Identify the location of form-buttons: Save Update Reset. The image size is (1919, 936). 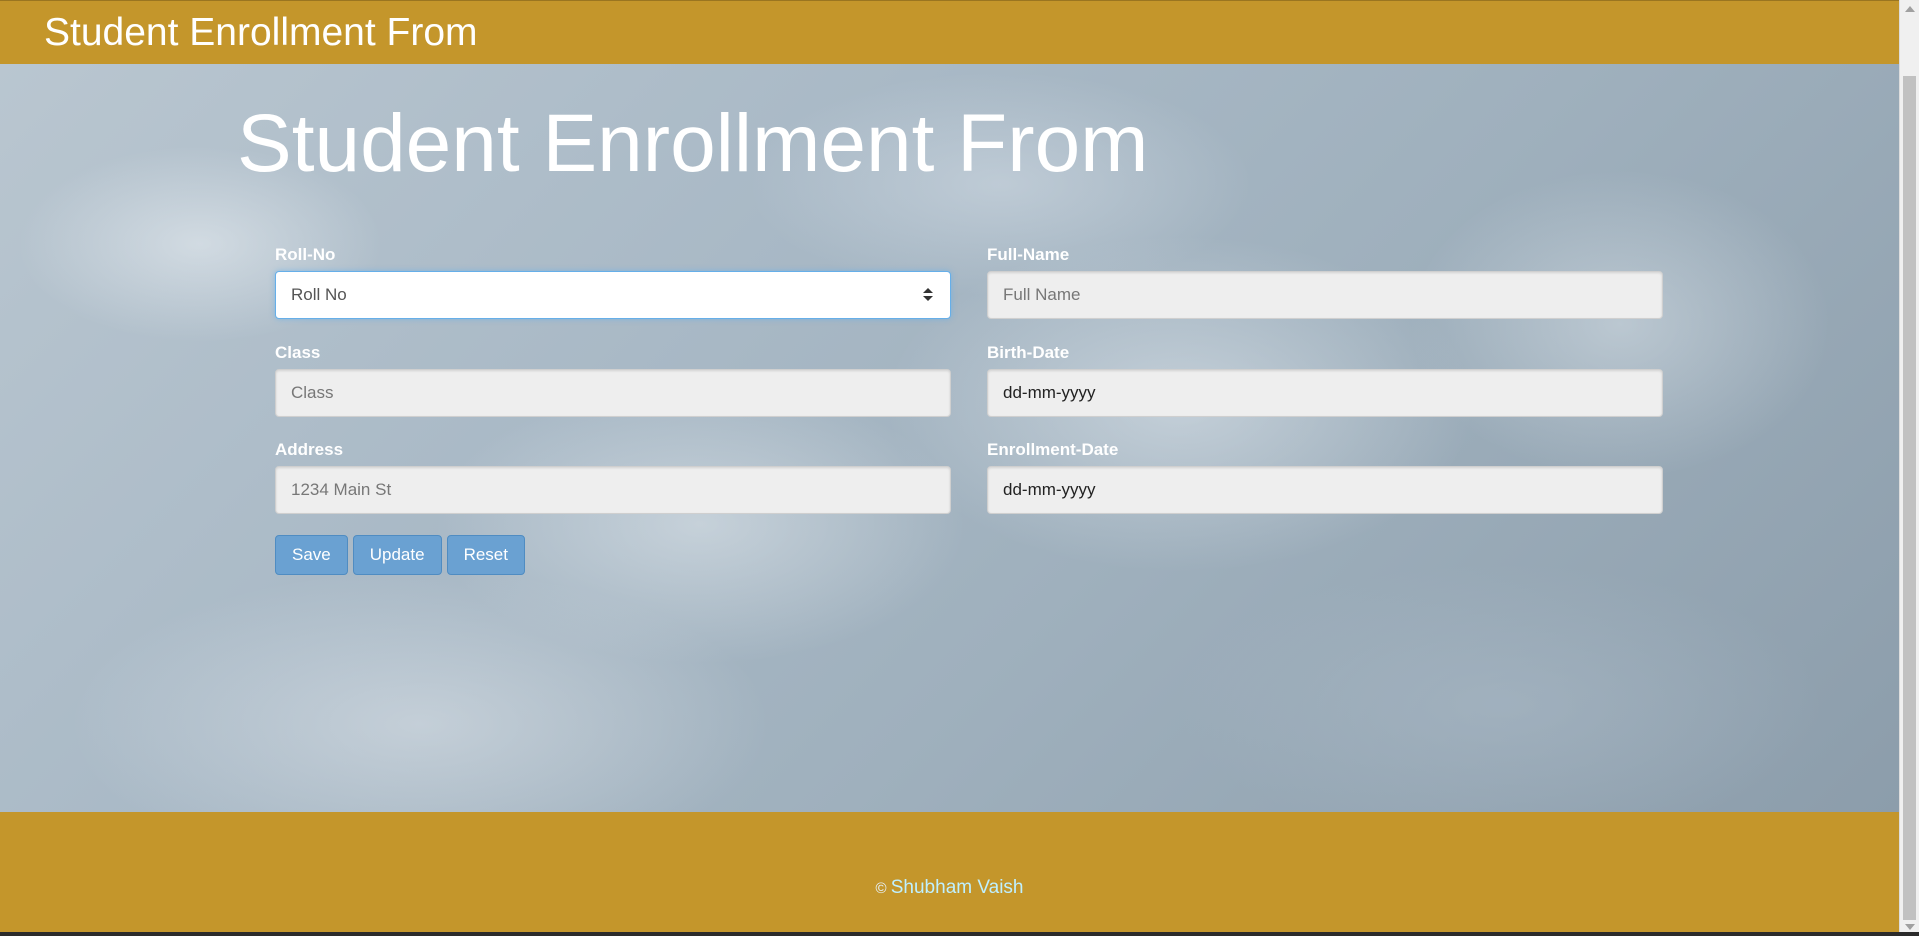
(400, 555).